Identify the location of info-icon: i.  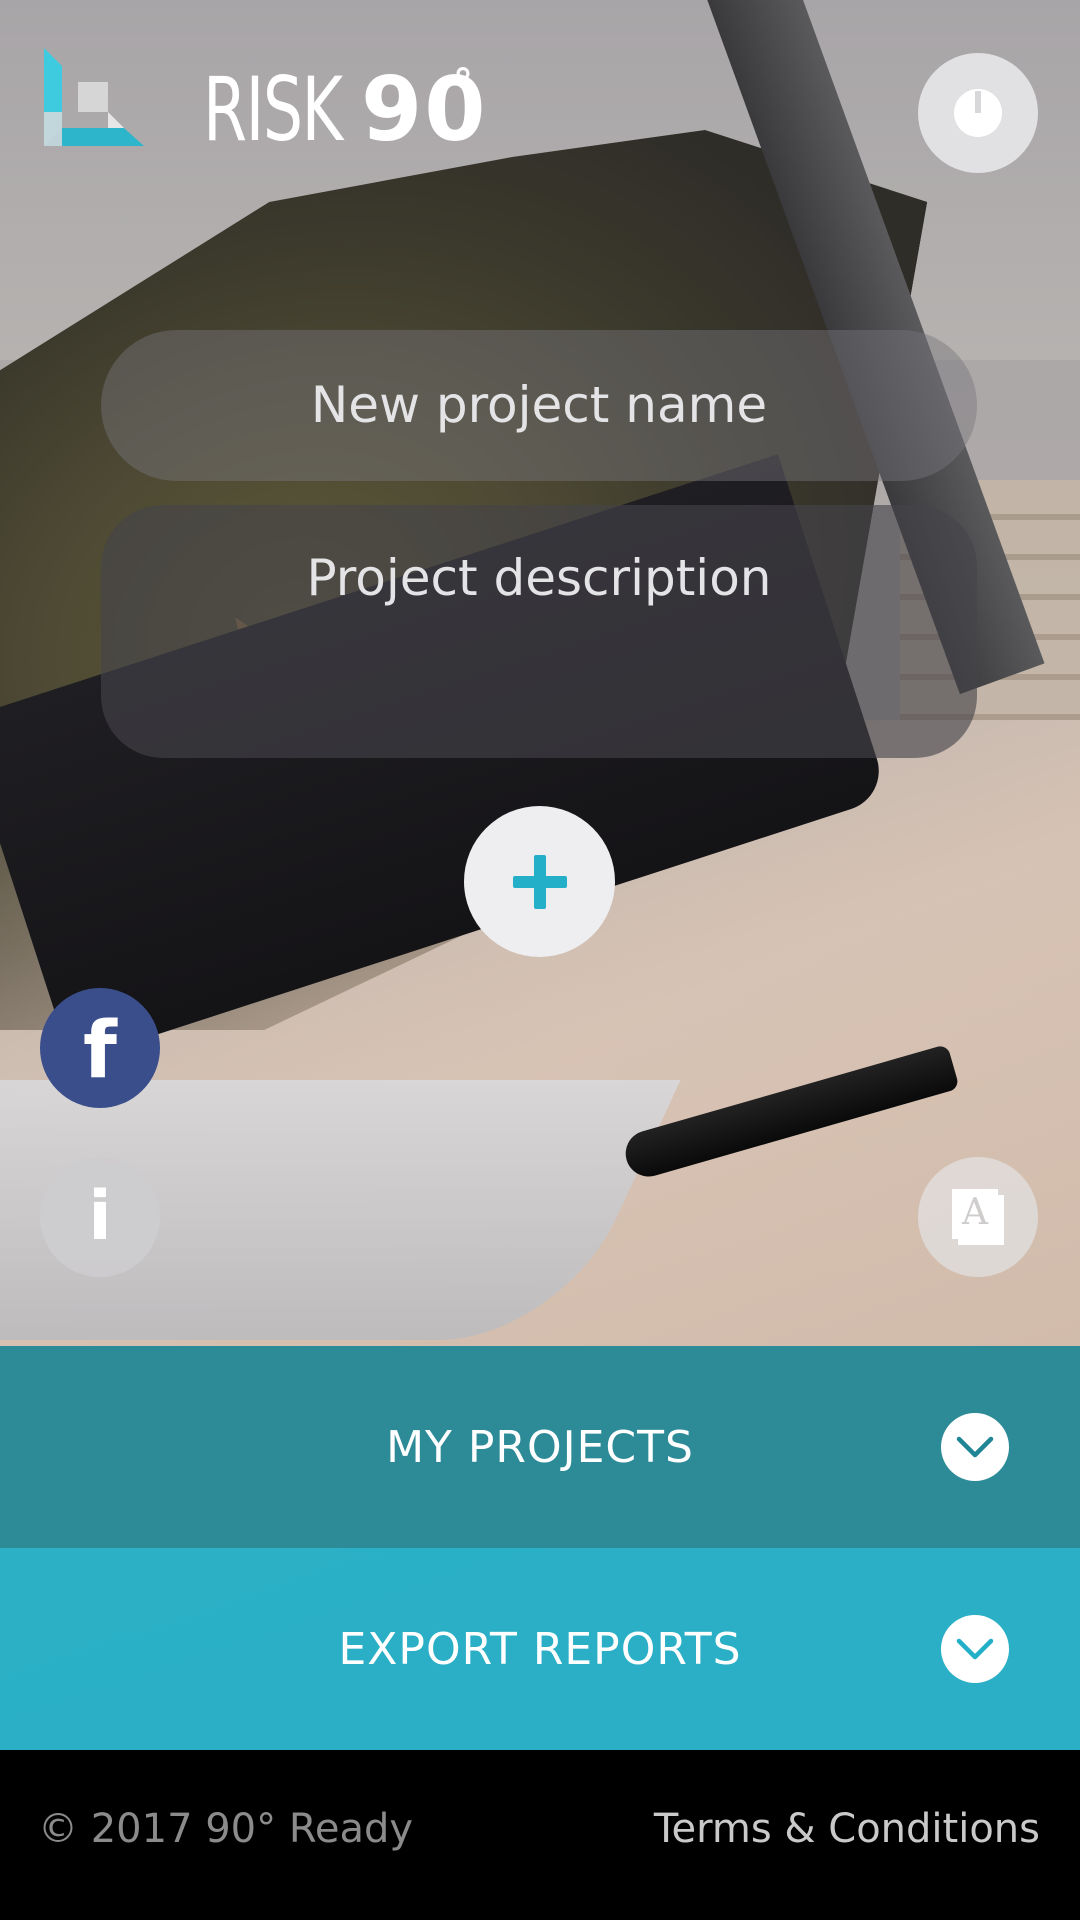
(100, 1216).